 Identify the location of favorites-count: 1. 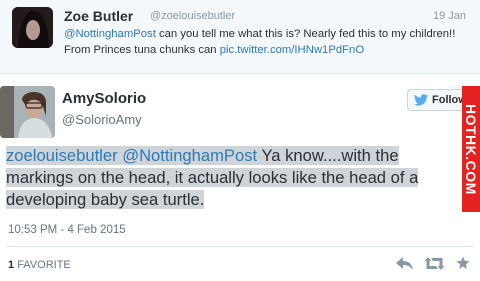
(11, 265).